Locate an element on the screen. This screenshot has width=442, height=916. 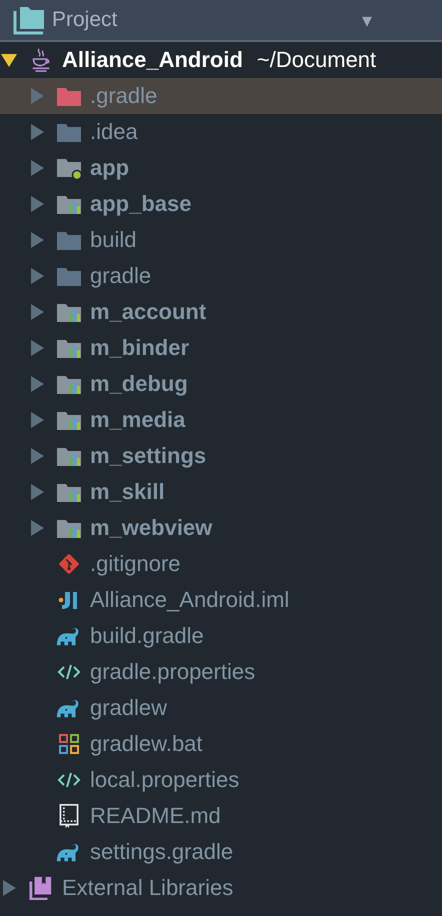
item-name: m_skill is located at coordinates (127, 492).